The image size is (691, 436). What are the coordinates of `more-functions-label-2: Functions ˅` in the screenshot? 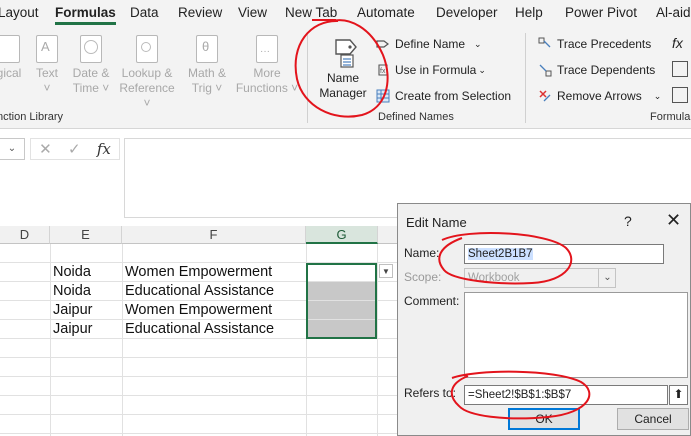 It's located at (267, 88).